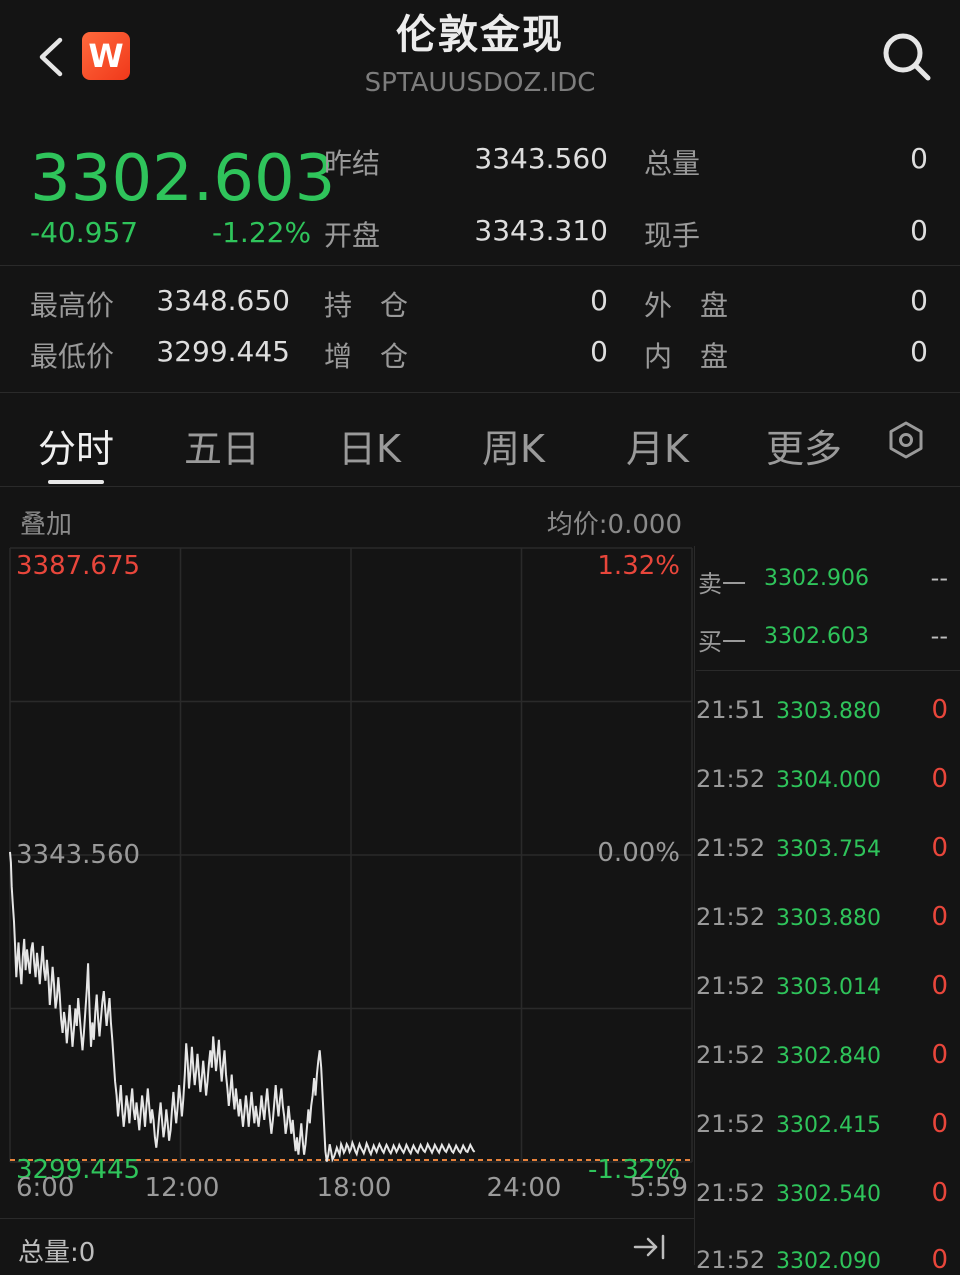 The image size is (960, 1275). I want to click on chart-x-tick: 6:00, so click(45, 1188).